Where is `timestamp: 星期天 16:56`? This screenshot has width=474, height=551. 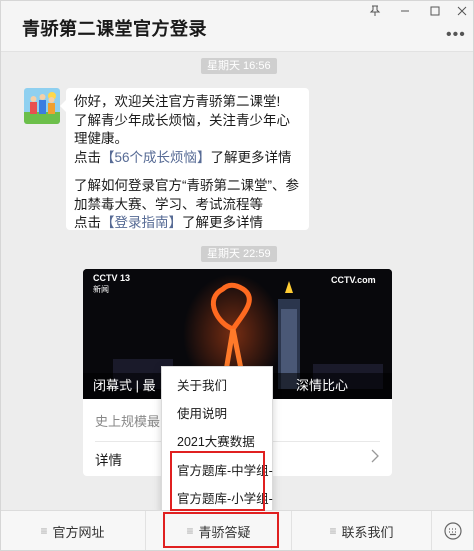
timestamp: 星期天 16:56 is located at coordinates (239, 66).